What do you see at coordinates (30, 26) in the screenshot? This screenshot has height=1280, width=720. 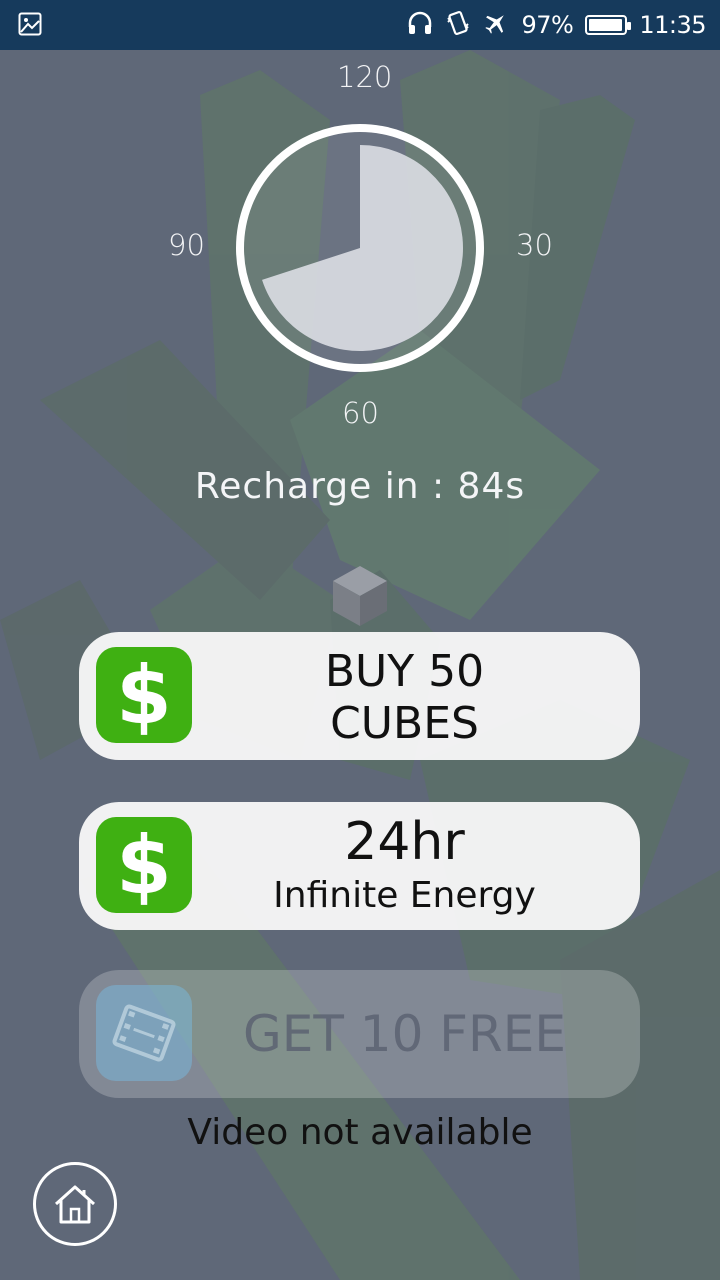 I see `image-icon` at bounding box center [30, 26].